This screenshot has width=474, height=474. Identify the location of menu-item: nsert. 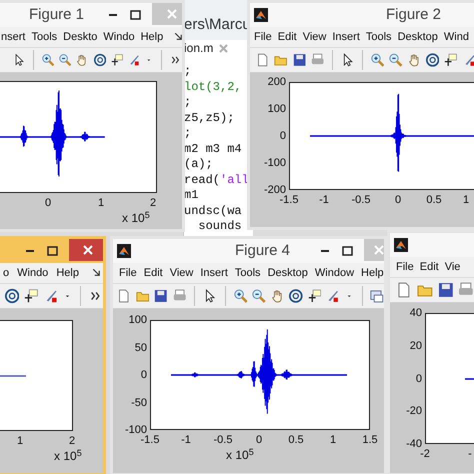
(13, 37).